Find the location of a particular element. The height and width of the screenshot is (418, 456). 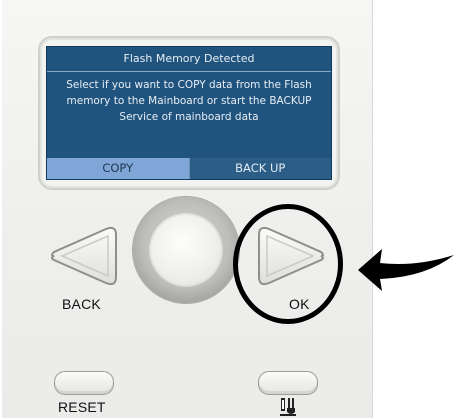

pointer-arrow-icon is located at coordinates (406, 270).